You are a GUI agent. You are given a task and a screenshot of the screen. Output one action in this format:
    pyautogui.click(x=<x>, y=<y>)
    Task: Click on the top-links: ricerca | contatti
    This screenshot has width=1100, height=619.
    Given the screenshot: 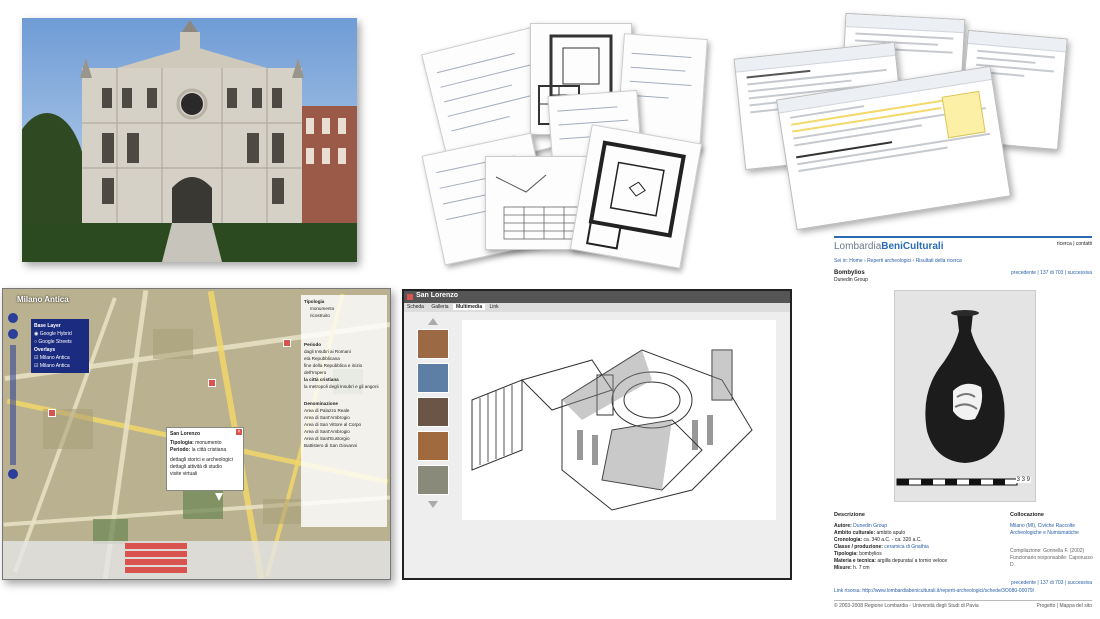 What is the action you would take?
    pyautogui.click(x=1074, y=244)
    